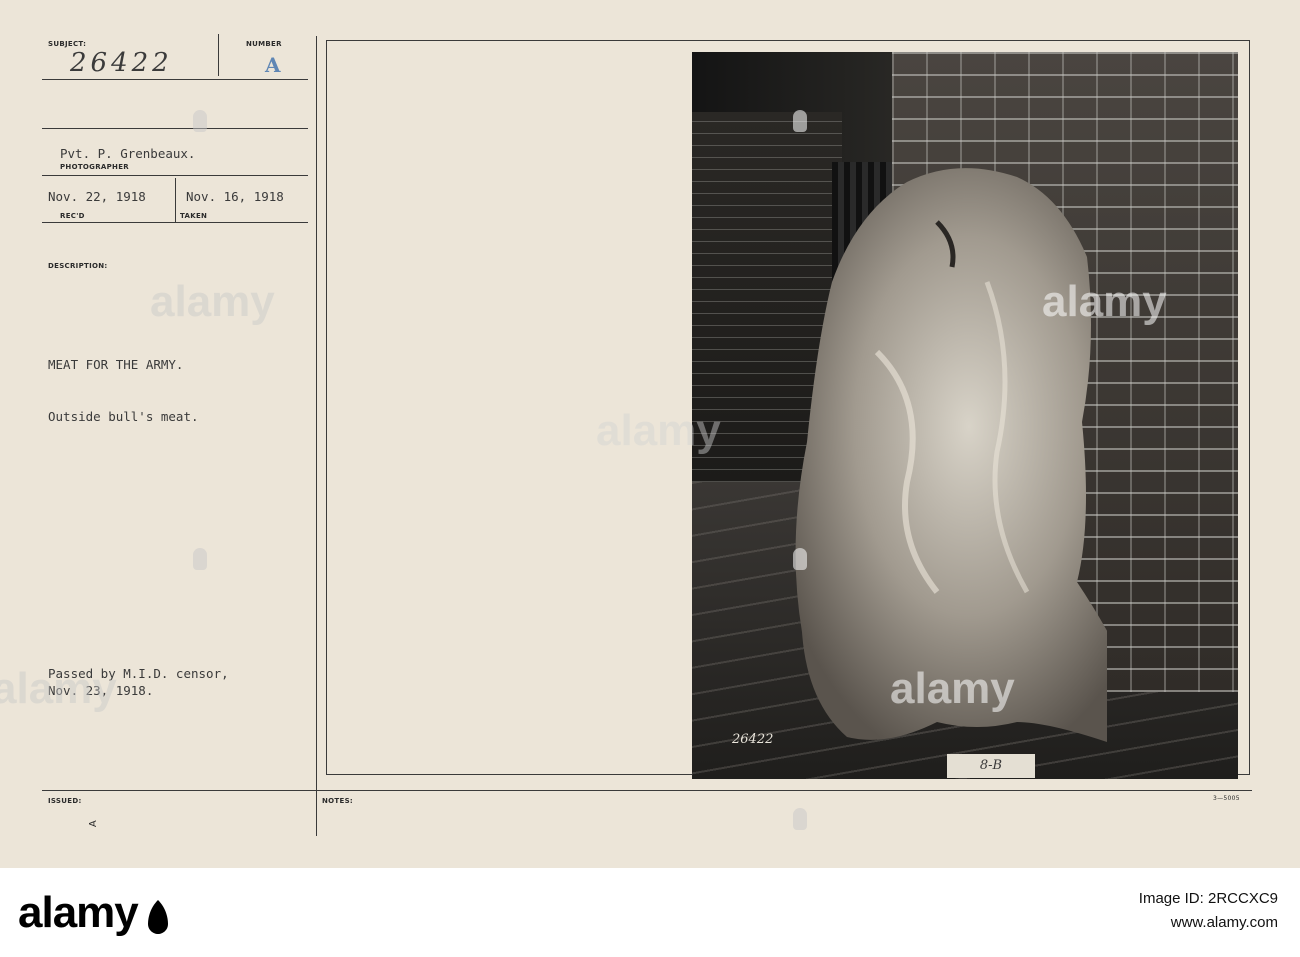  Describe the element at coordinates (647, 790) in the screenshot. I see `bottom-rule` at that location.